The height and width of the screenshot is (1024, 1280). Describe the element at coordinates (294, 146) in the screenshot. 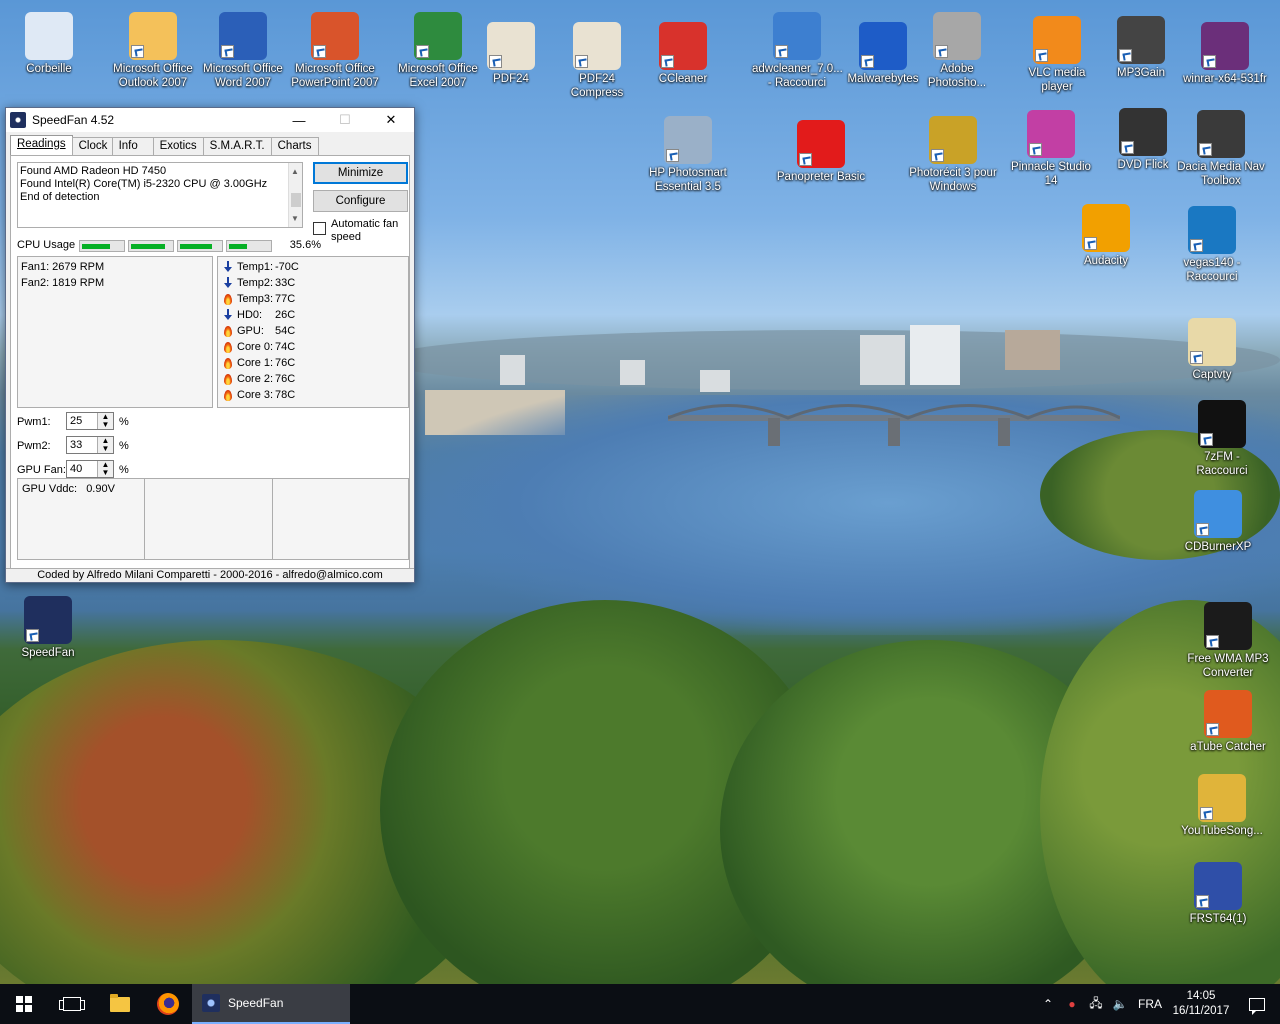

I see `tab-charts: Charts` at that location.